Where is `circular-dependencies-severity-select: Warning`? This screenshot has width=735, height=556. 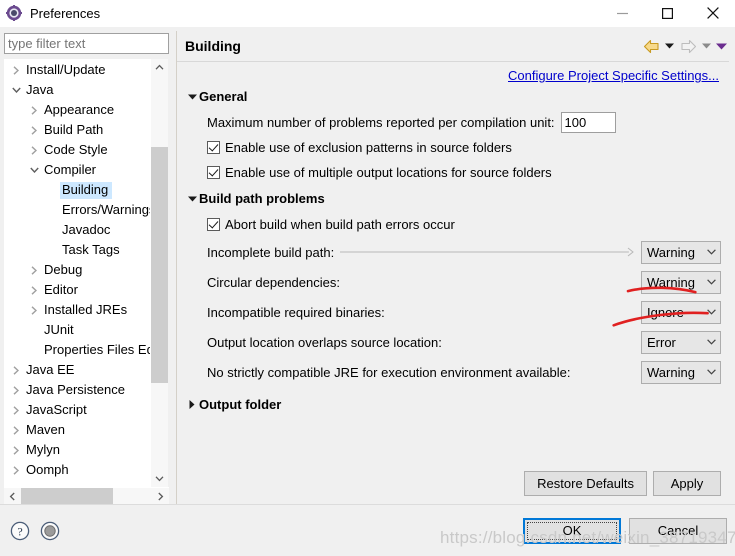
circular-dependencies-severity-select: Warning is located at coordinates (681, 282).